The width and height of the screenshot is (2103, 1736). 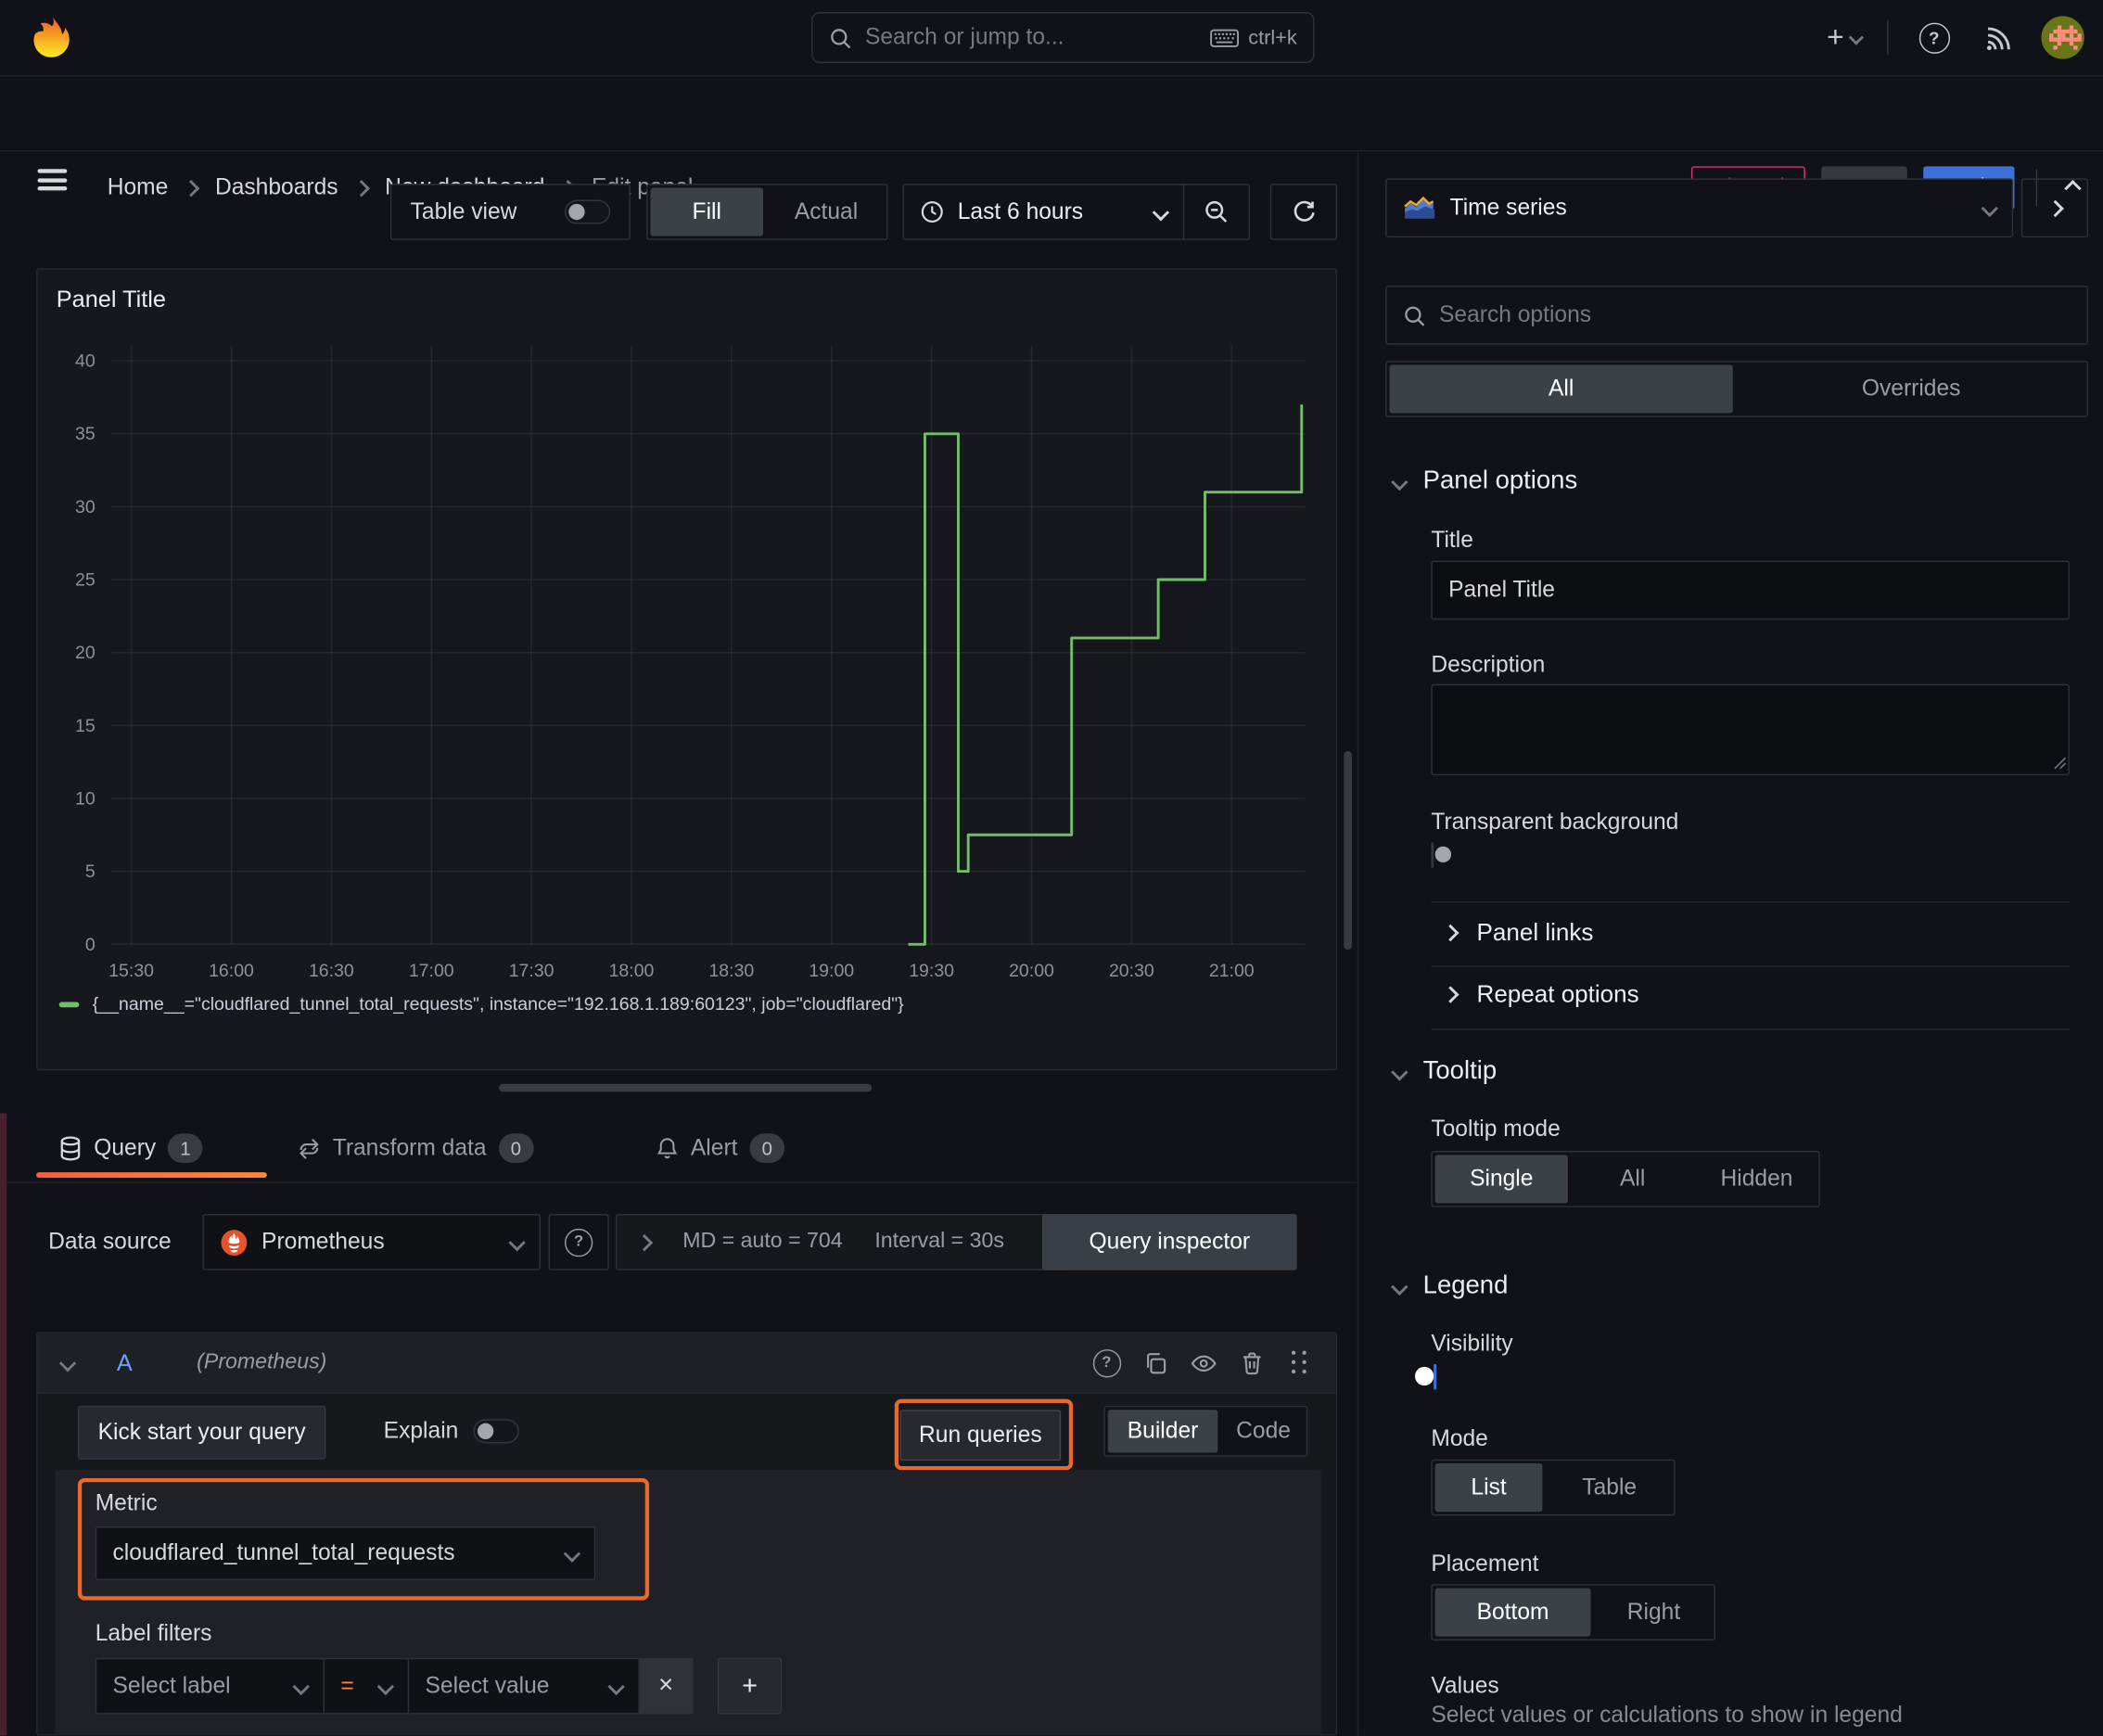 What do you see at coordinates (153, 1633) in the screenshot?
I see `label-filters-label: Label filters` at bounding box center [153, 1633].